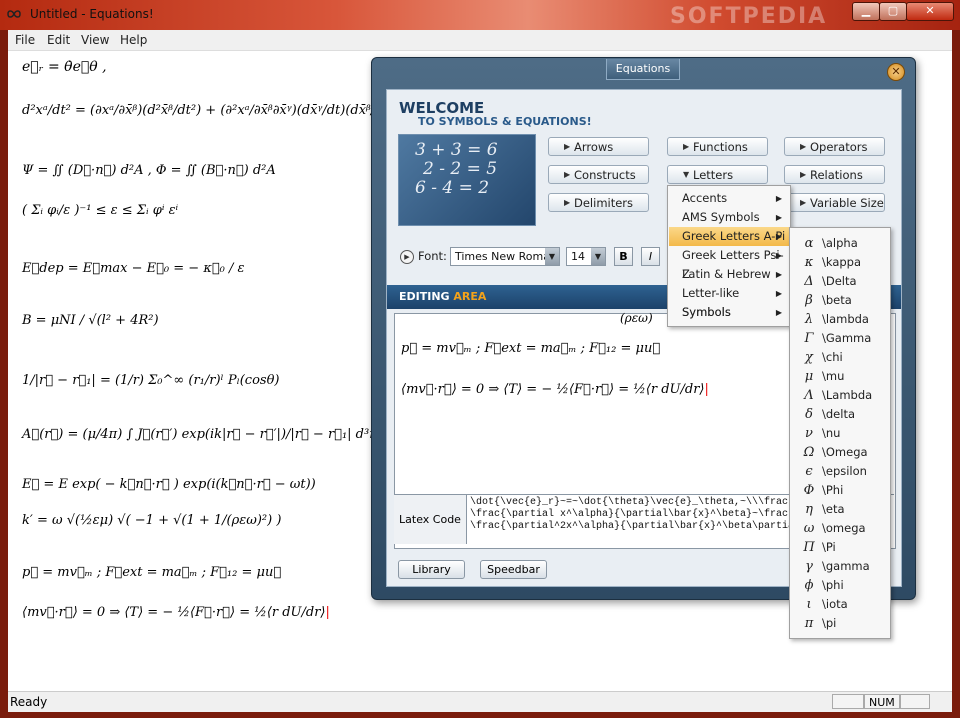  I want to click on greek-item-iota: ι \iota, so click(840, 604).